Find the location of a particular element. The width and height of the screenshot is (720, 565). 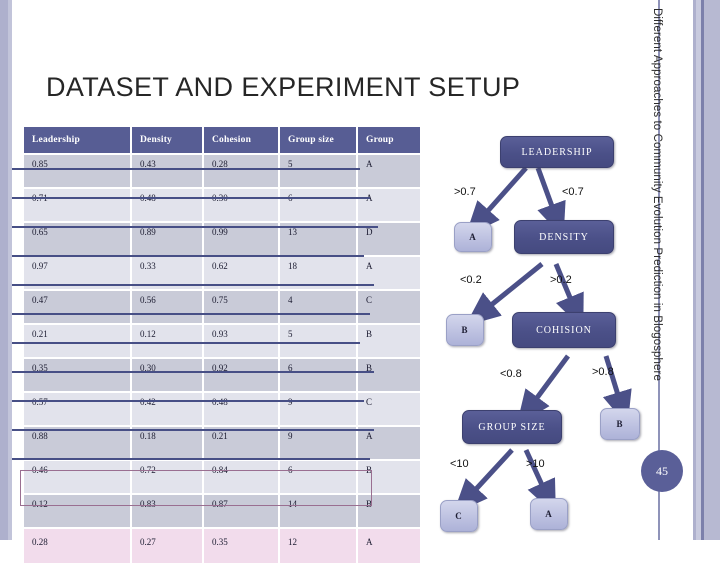

tree-node-label: GROUP SIZE is located at coordinates (512, 427).